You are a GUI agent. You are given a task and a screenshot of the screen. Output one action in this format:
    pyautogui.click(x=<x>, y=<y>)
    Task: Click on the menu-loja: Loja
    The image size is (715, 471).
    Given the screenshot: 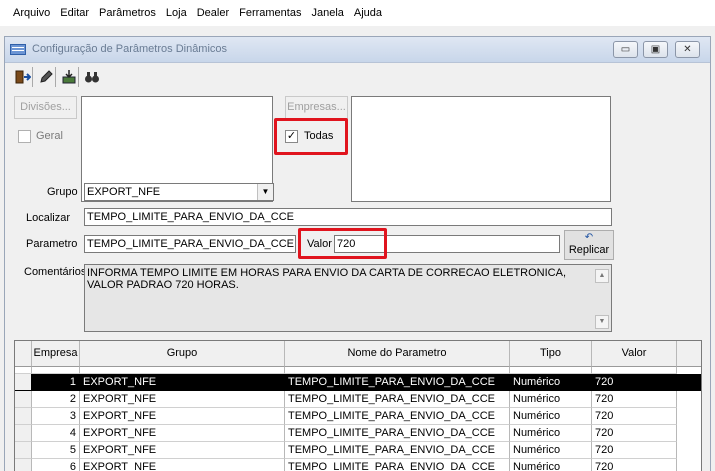 What is the action you would take?
    pyautogui.click(x=176, y=13)
    